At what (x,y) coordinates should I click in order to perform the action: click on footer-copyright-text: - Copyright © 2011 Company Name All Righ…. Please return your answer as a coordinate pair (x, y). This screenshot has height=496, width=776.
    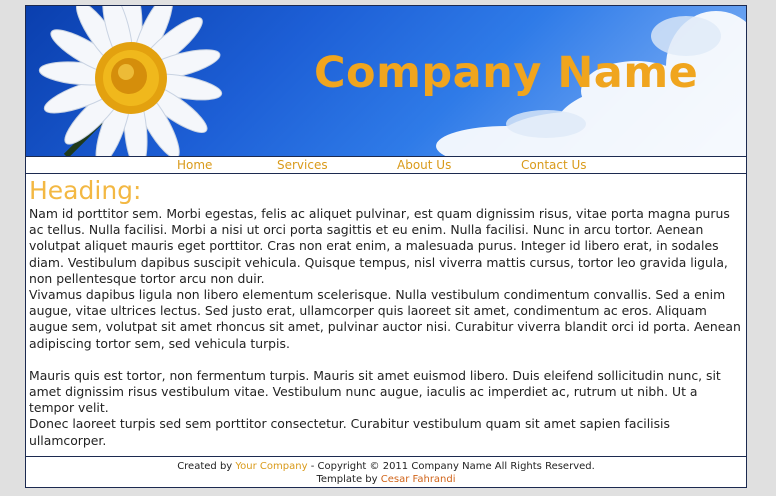
    Looking at the image, I should click on (452, 466).